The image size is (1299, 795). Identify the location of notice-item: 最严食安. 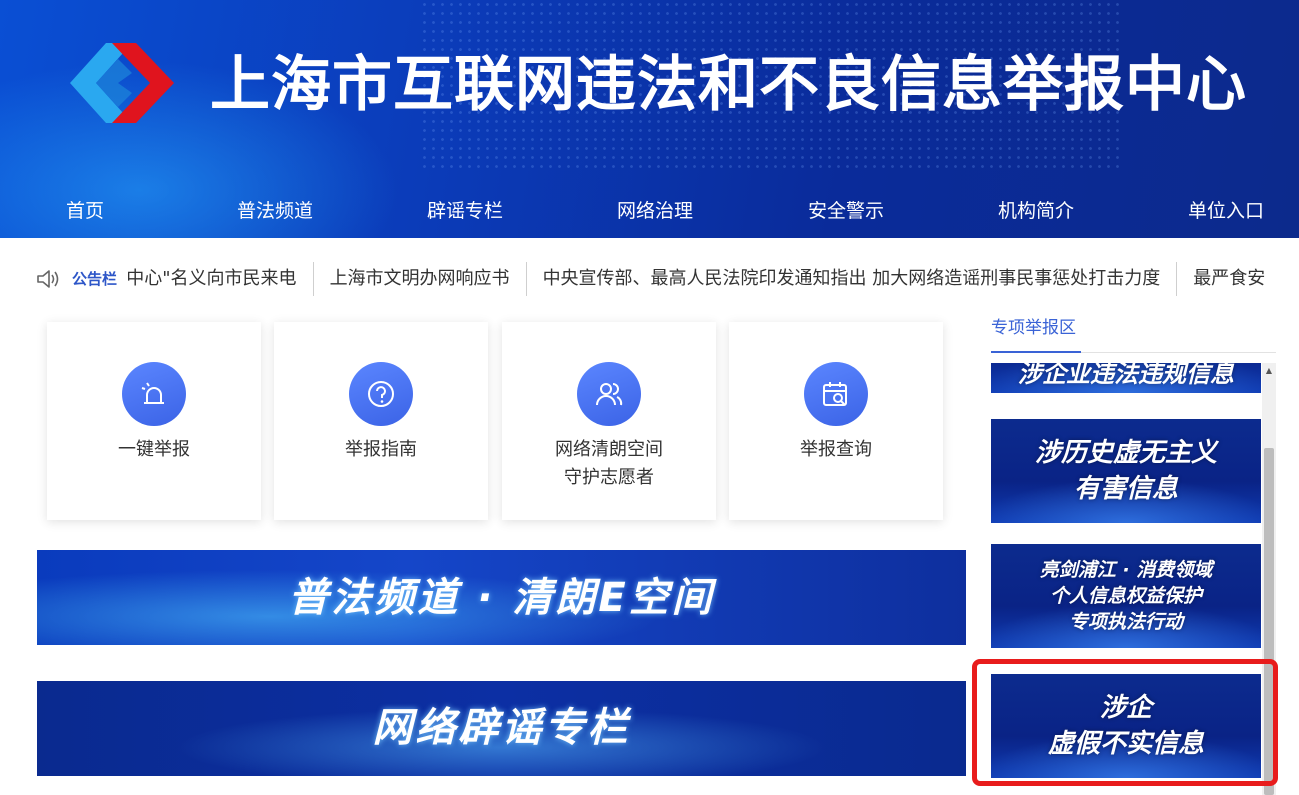
(1226, 279).